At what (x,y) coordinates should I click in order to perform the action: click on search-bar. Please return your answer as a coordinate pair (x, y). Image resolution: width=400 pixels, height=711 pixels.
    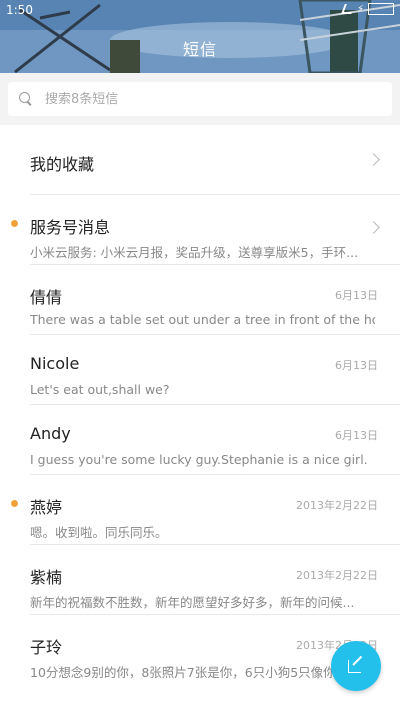
    Looking at the image, I should click on (200, 99).